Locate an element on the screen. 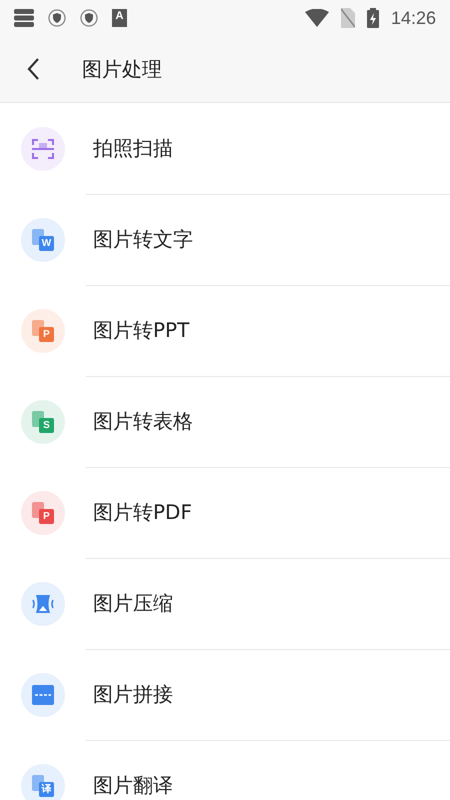 The height and width of the screenshot is (800, 450). item-label: 图片拼接 is located at coordinates (133, 694).